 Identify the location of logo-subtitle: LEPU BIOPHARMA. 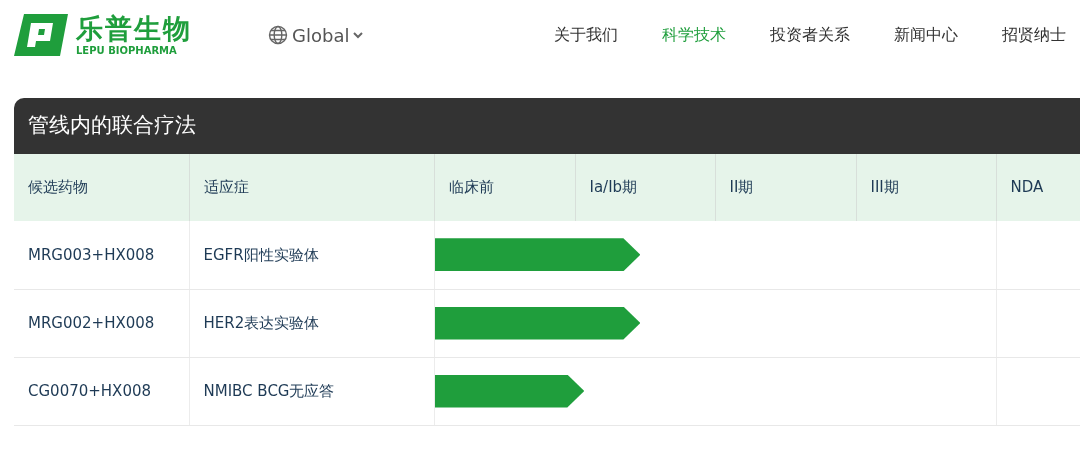
(127, 50).